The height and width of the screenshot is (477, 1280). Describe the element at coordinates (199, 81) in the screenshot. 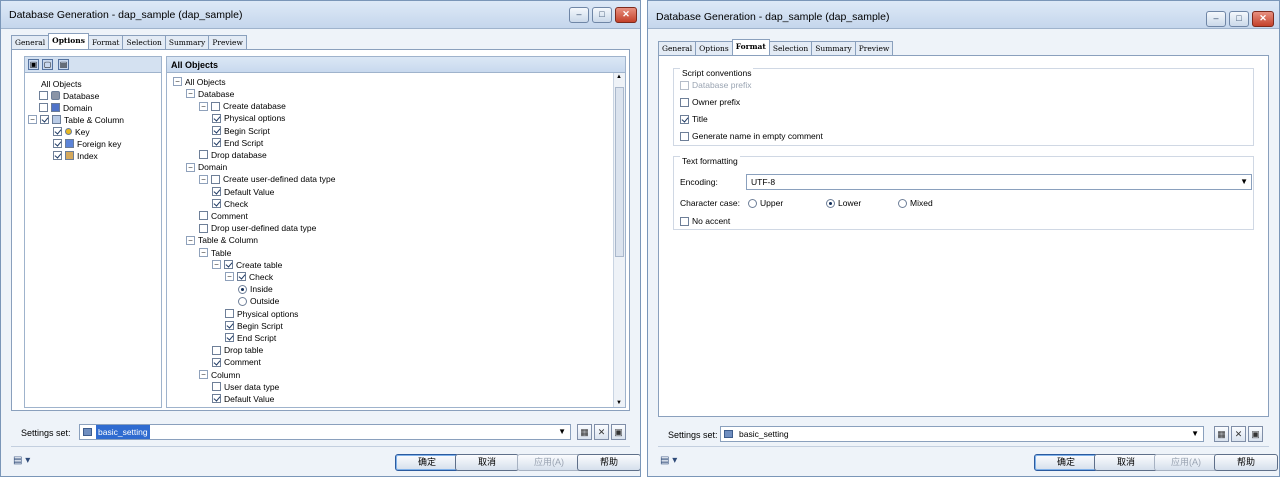

I see `option-row: − All Objects` at that location.